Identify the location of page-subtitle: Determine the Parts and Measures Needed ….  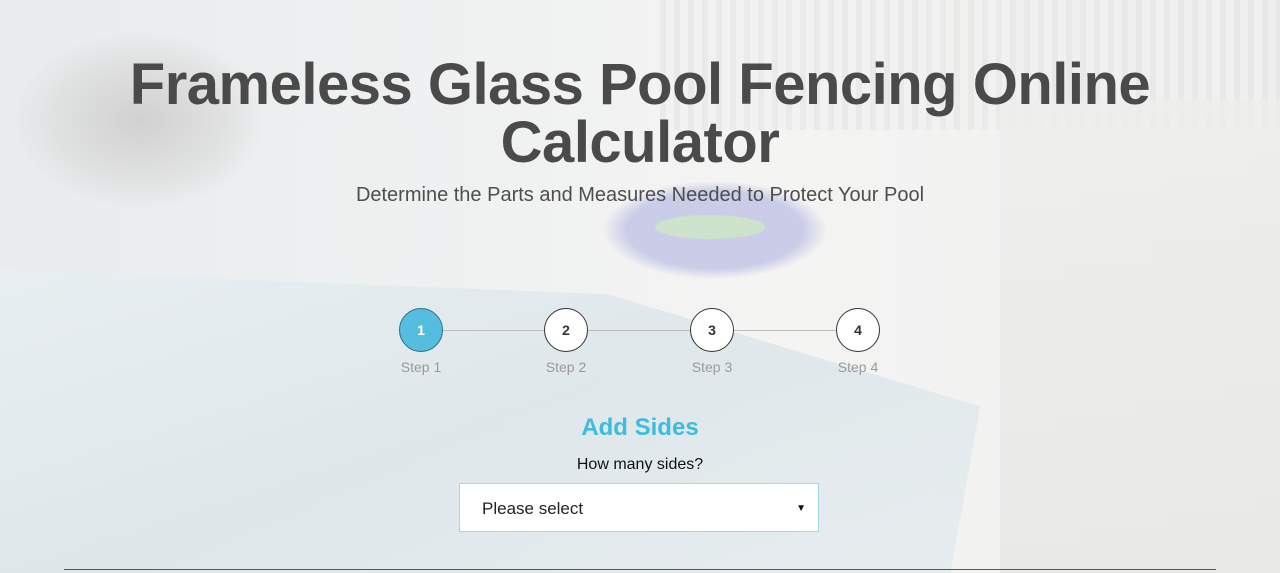
(640, 195).